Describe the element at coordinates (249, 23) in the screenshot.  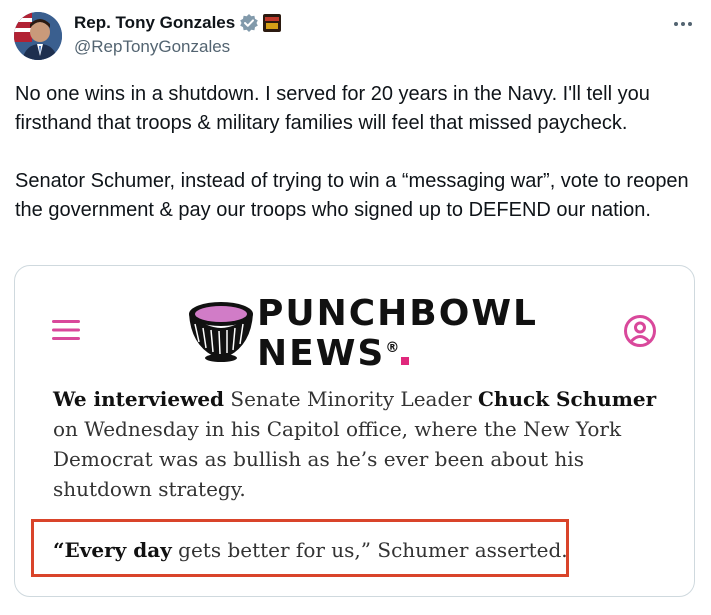
I see `verified-badge-icon` at that location.